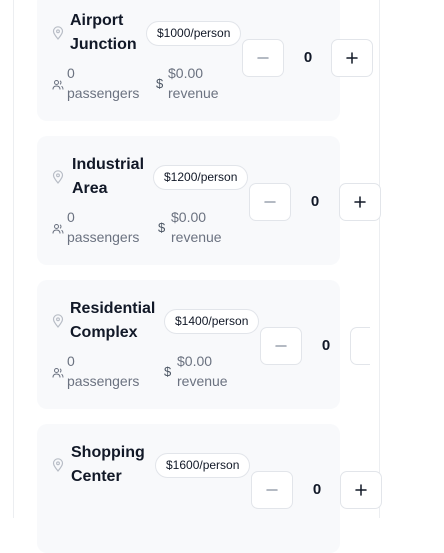  Describe the element at coordinates (117, 177) in the screenshot. I see `location-name: Industrial Area` at that location.